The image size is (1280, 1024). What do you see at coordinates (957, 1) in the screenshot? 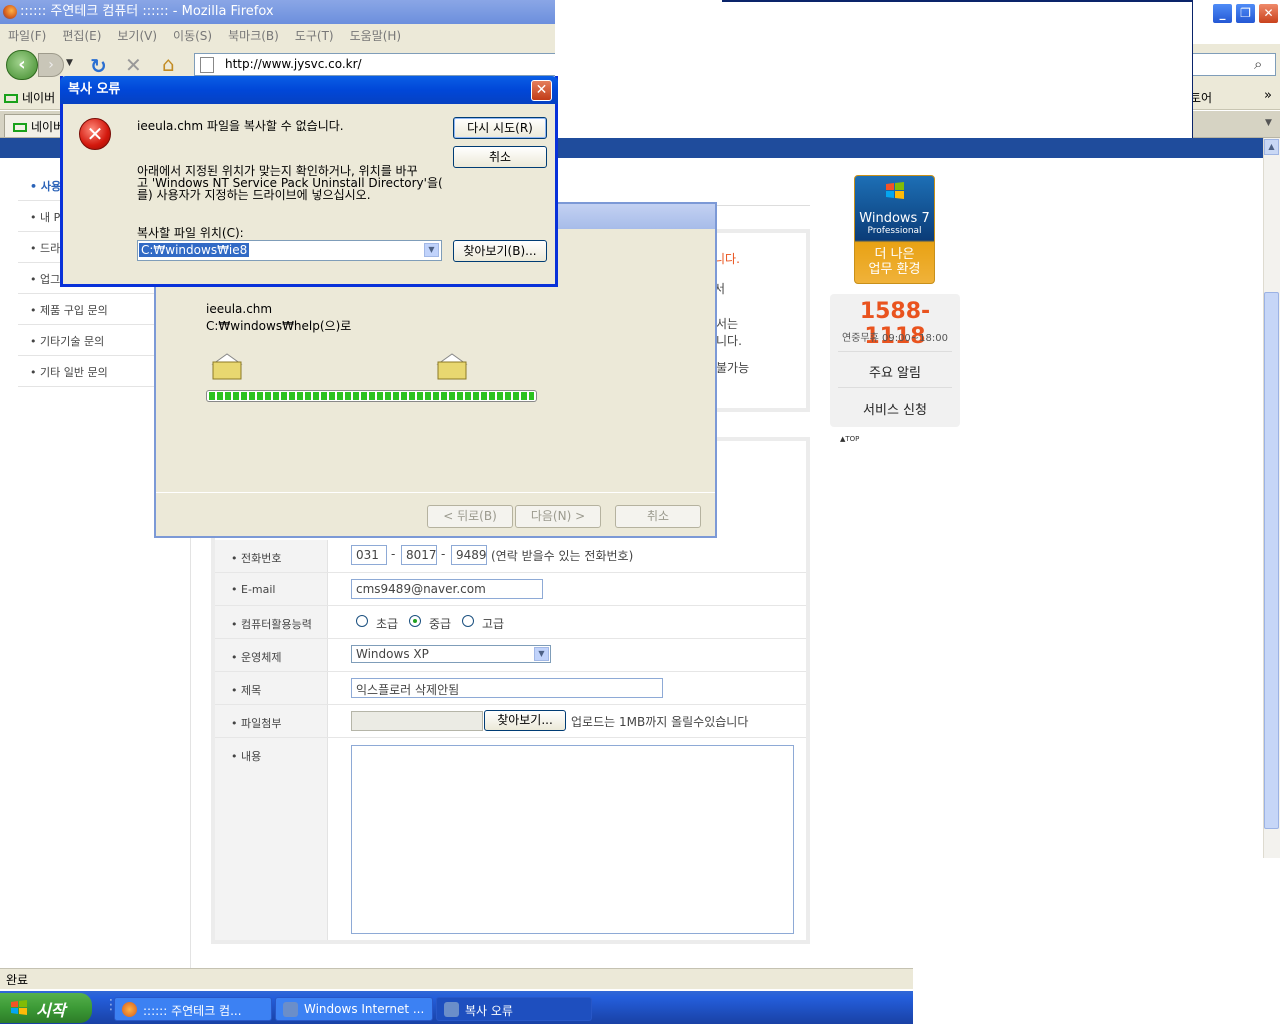
I see `overlay-window-edge` at bounding box center [957, 1].